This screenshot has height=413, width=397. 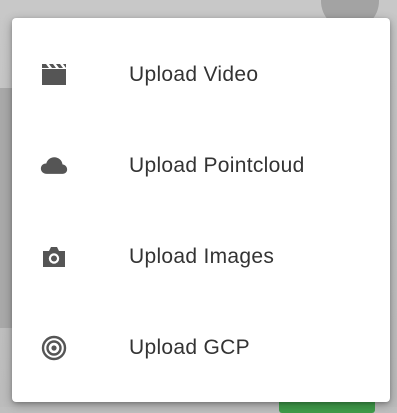 What do you see at coordinates (54, 166) in the screenshot?
I see `cloud-icon` at bounding box center [54, 166].